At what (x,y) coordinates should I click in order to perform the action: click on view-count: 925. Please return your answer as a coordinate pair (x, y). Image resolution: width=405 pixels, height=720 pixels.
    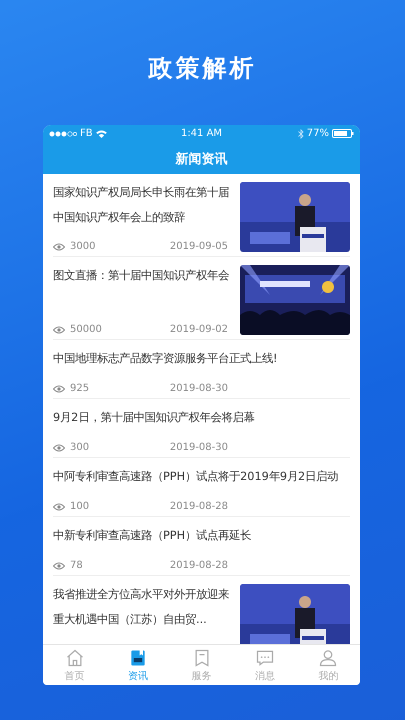
    Looking at the image, I should click on (80, 388).